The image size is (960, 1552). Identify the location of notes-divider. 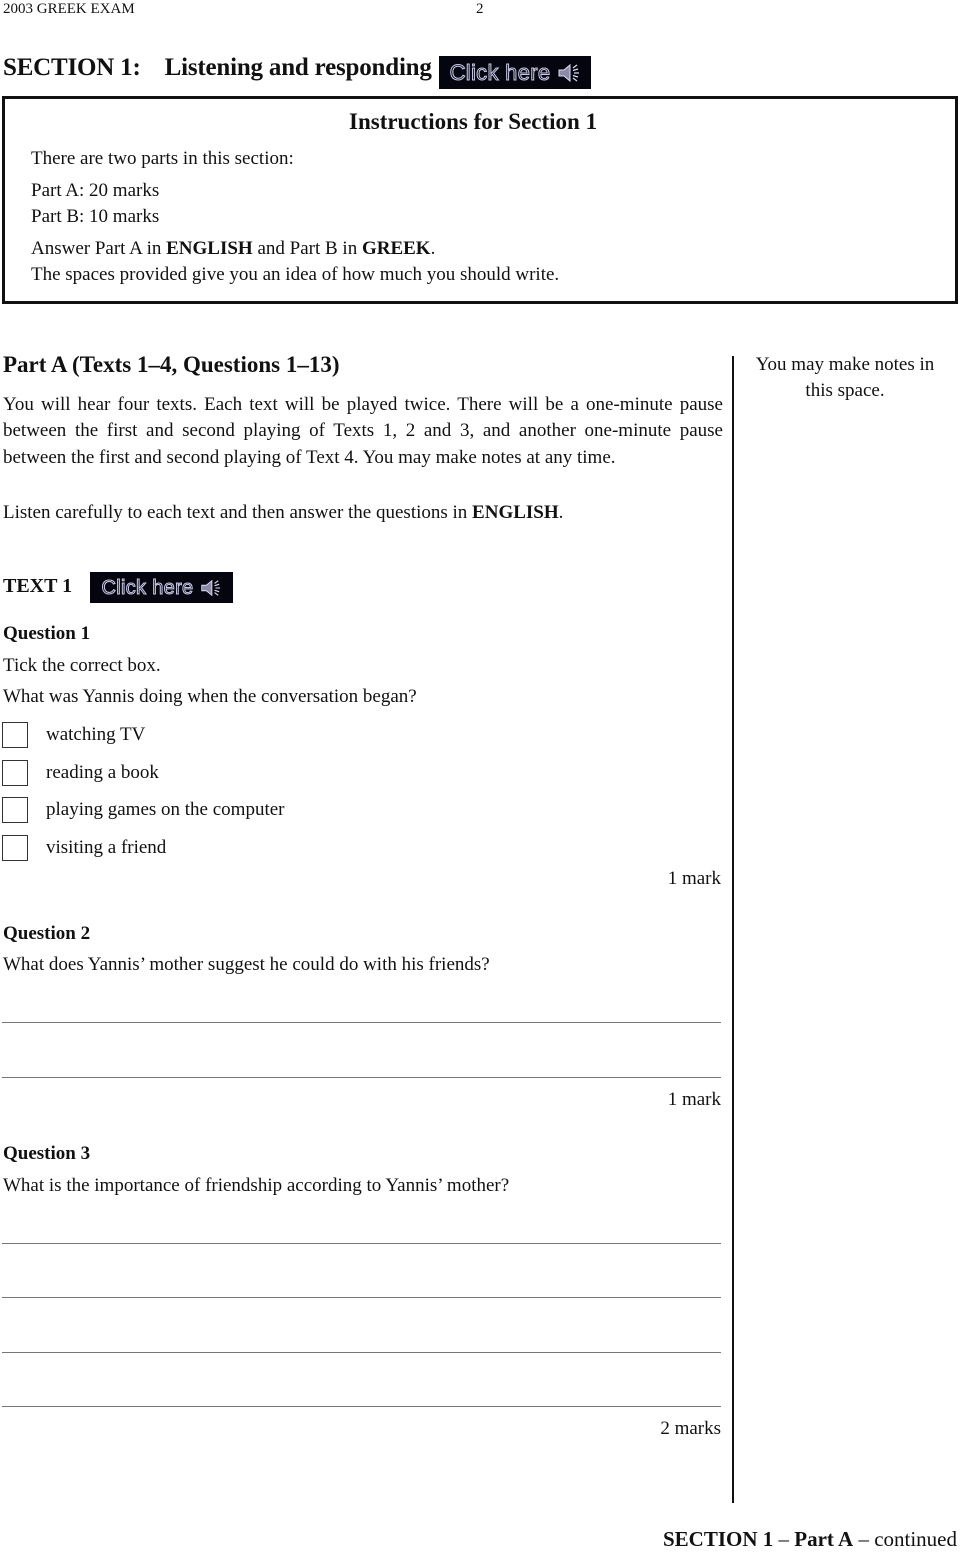
(733, 929).